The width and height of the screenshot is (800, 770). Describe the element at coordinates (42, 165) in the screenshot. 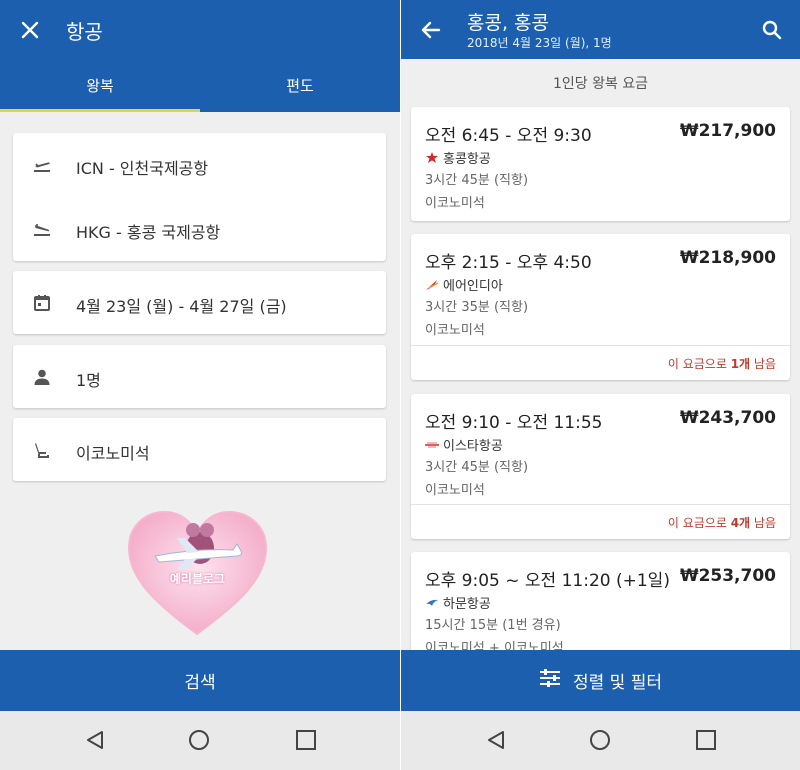

I see `takeoff-icon` at that location.